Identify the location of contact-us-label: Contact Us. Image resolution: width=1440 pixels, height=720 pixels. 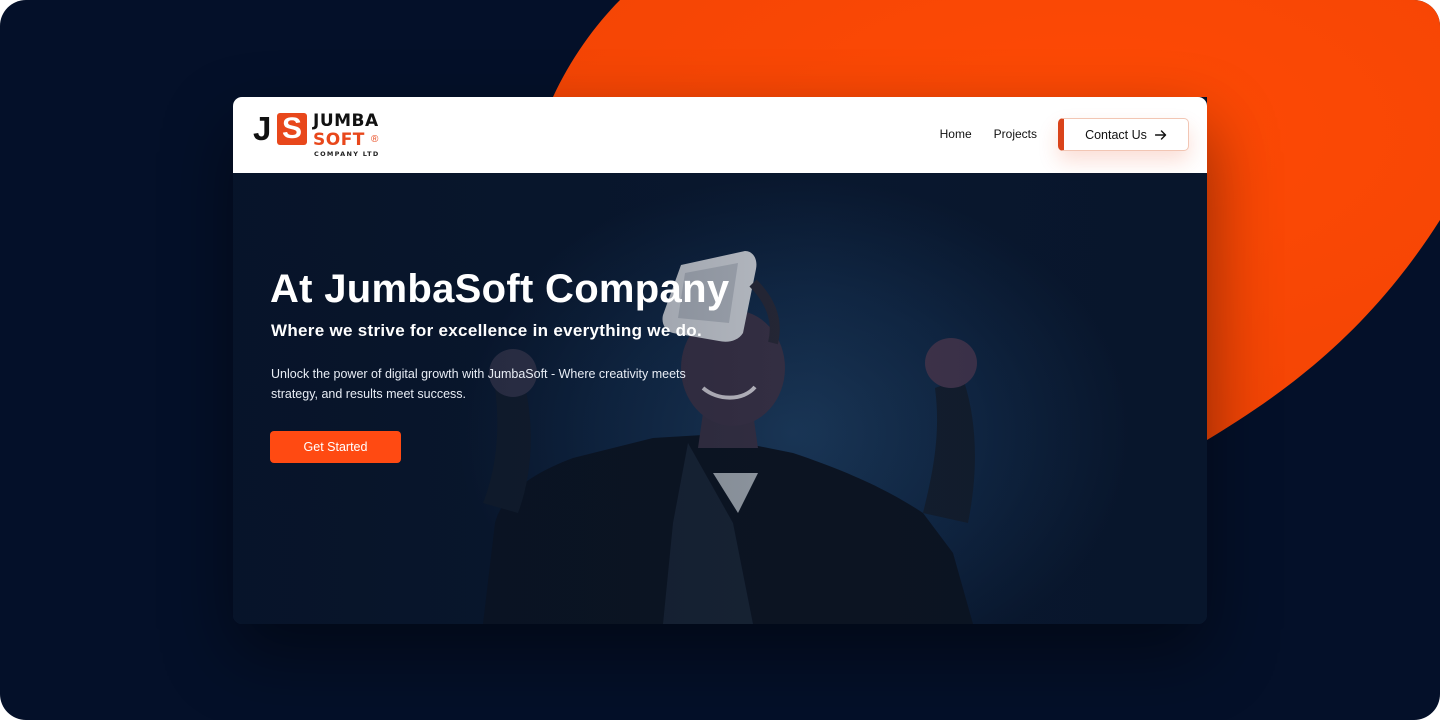
(1116, 134).